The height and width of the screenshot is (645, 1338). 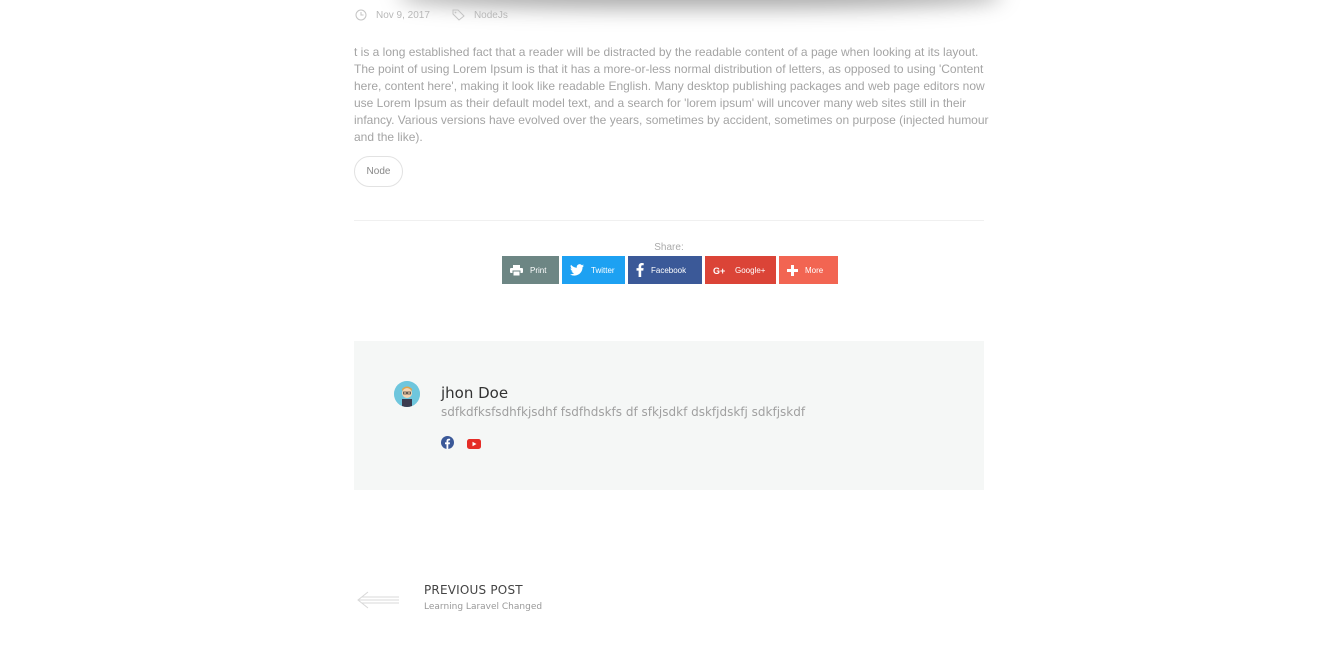 What do you see at coordinates (669, 247) in the screenshot?
I see `share-label: Share:` at bounding box center [669, 247].